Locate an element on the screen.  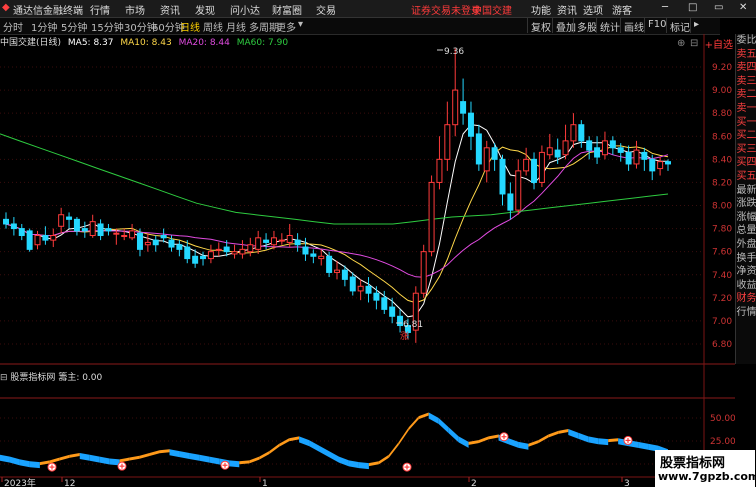
menu-market: 市场 is located at coordinates (135, 9).